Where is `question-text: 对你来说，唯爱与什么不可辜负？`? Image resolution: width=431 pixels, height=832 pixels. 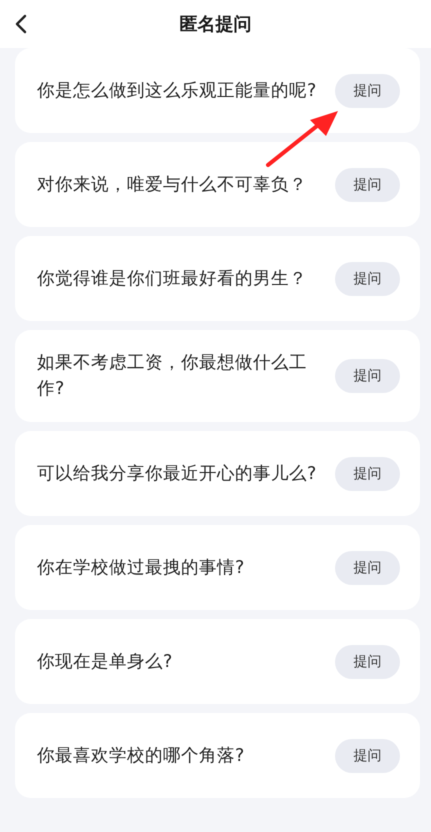
question-text: 对你来说，唯爱与什么不可辜负？ is located at coordinates (172, 185).